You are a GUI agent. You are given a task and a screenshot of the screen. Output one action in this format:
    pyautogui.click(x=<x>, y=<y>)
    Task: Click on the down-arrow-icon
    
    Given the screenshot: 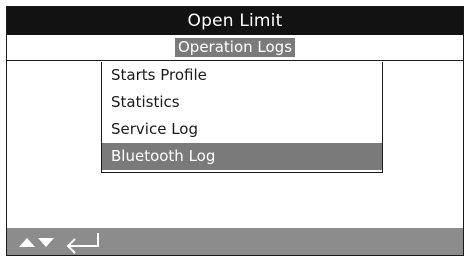 What is the action you would take?
    pyautogui.click(x=46, y=241)
    